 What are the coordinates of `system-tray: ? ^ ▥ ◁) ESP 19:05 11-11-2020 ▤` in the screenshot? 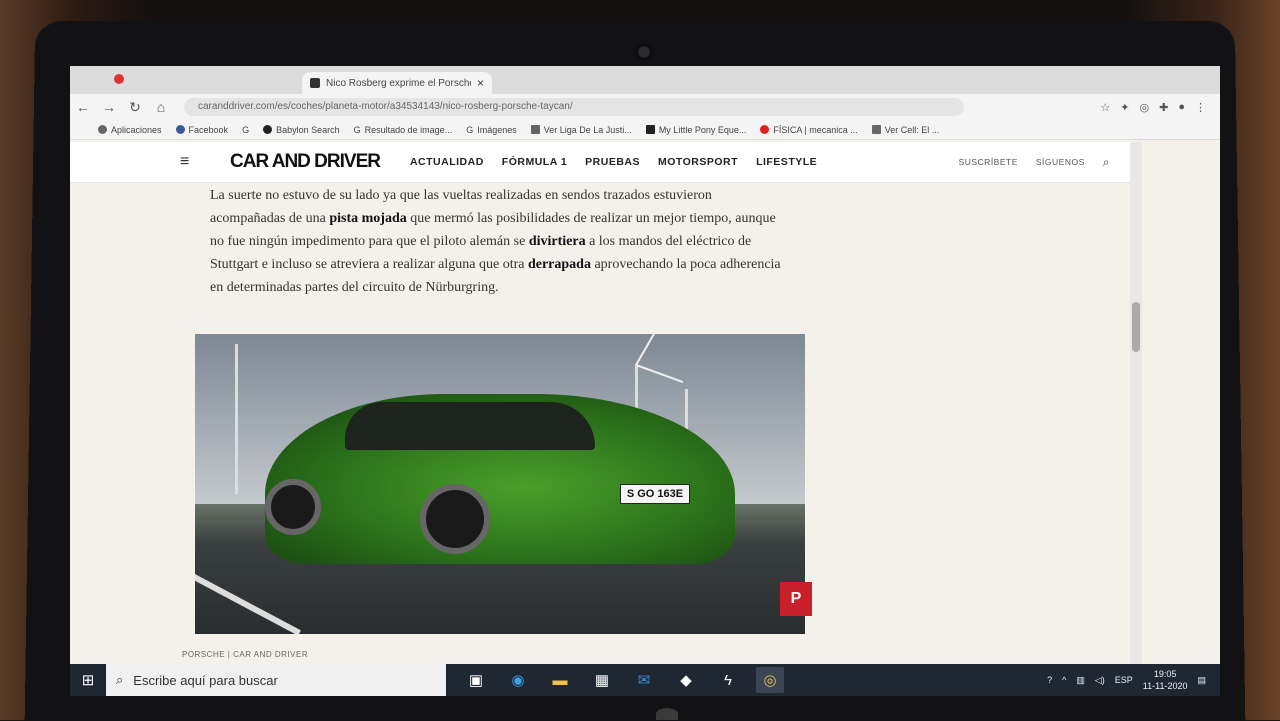 It's located at (1133, 680).